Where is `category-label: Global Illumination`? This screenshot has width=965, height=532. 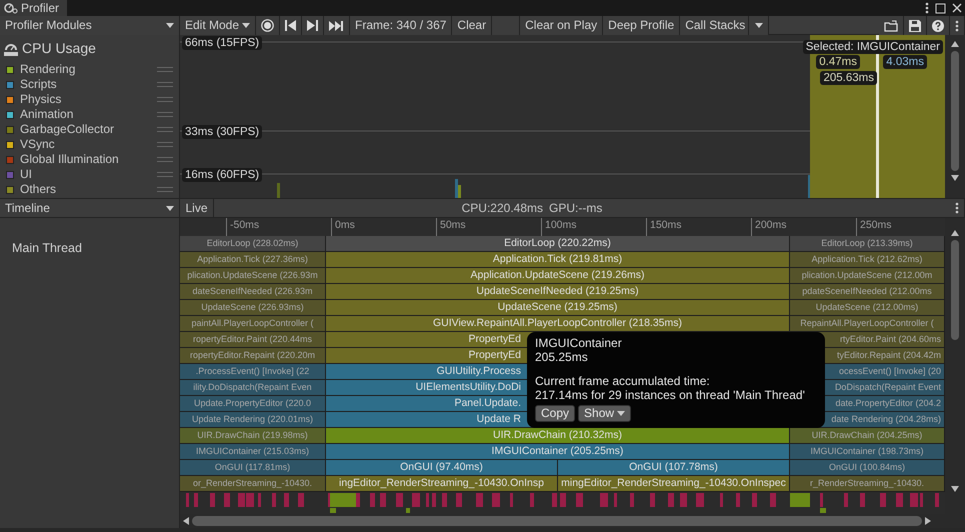
category-label: Global Illumination is located at coordinates (70, 159).